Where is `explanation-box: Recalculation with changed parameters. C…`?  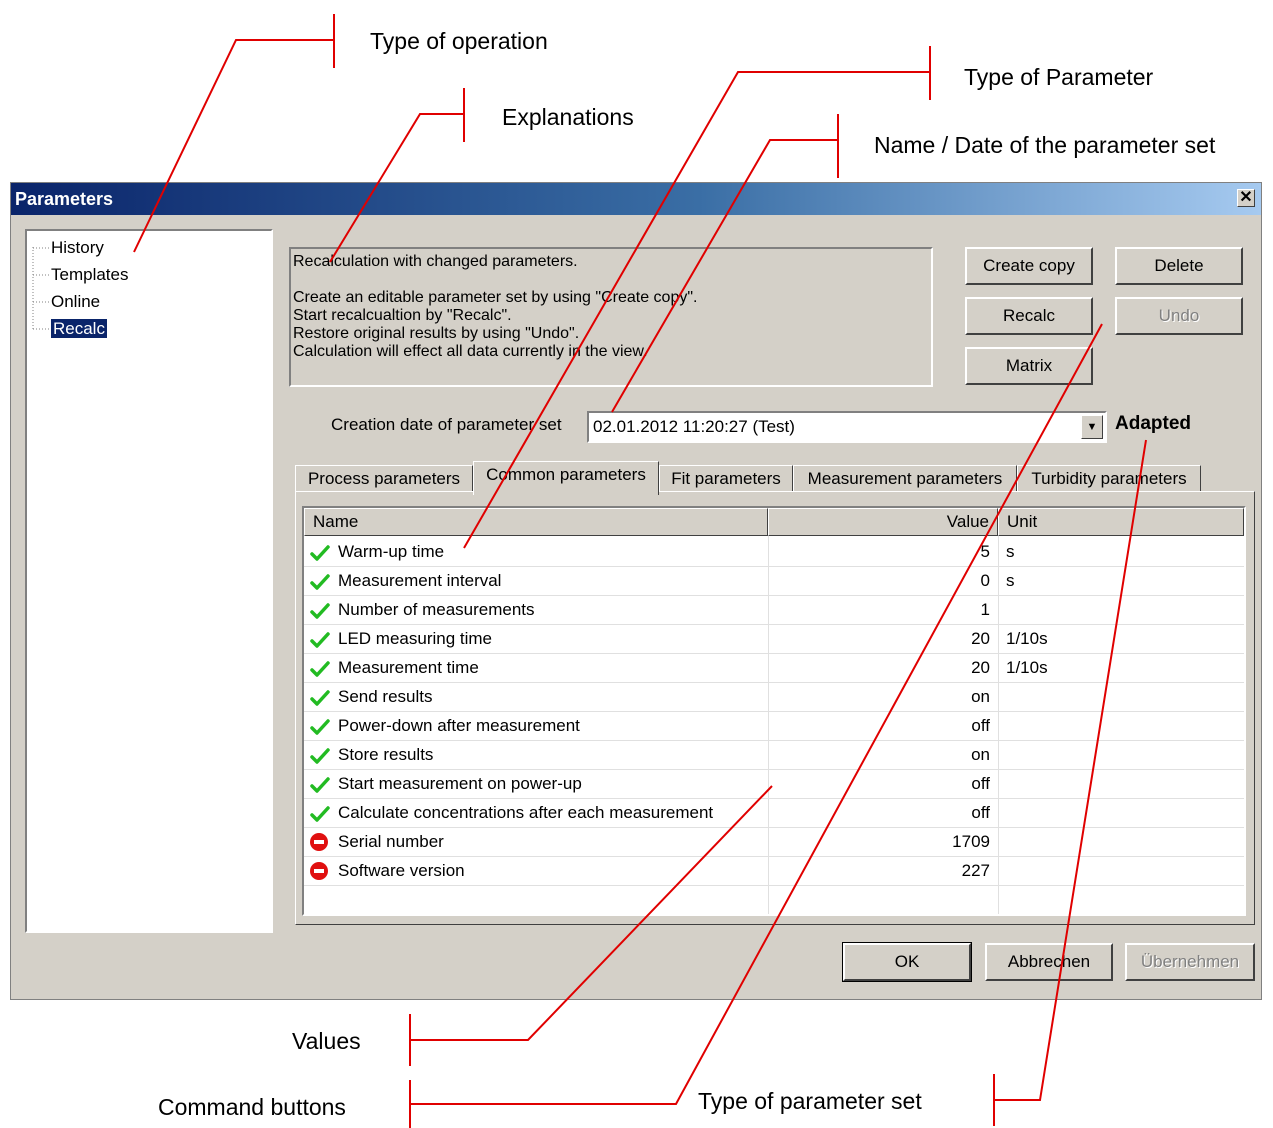
explanation-box: Recalculation with changed parameters. C… is located at coordinates (611, 317).